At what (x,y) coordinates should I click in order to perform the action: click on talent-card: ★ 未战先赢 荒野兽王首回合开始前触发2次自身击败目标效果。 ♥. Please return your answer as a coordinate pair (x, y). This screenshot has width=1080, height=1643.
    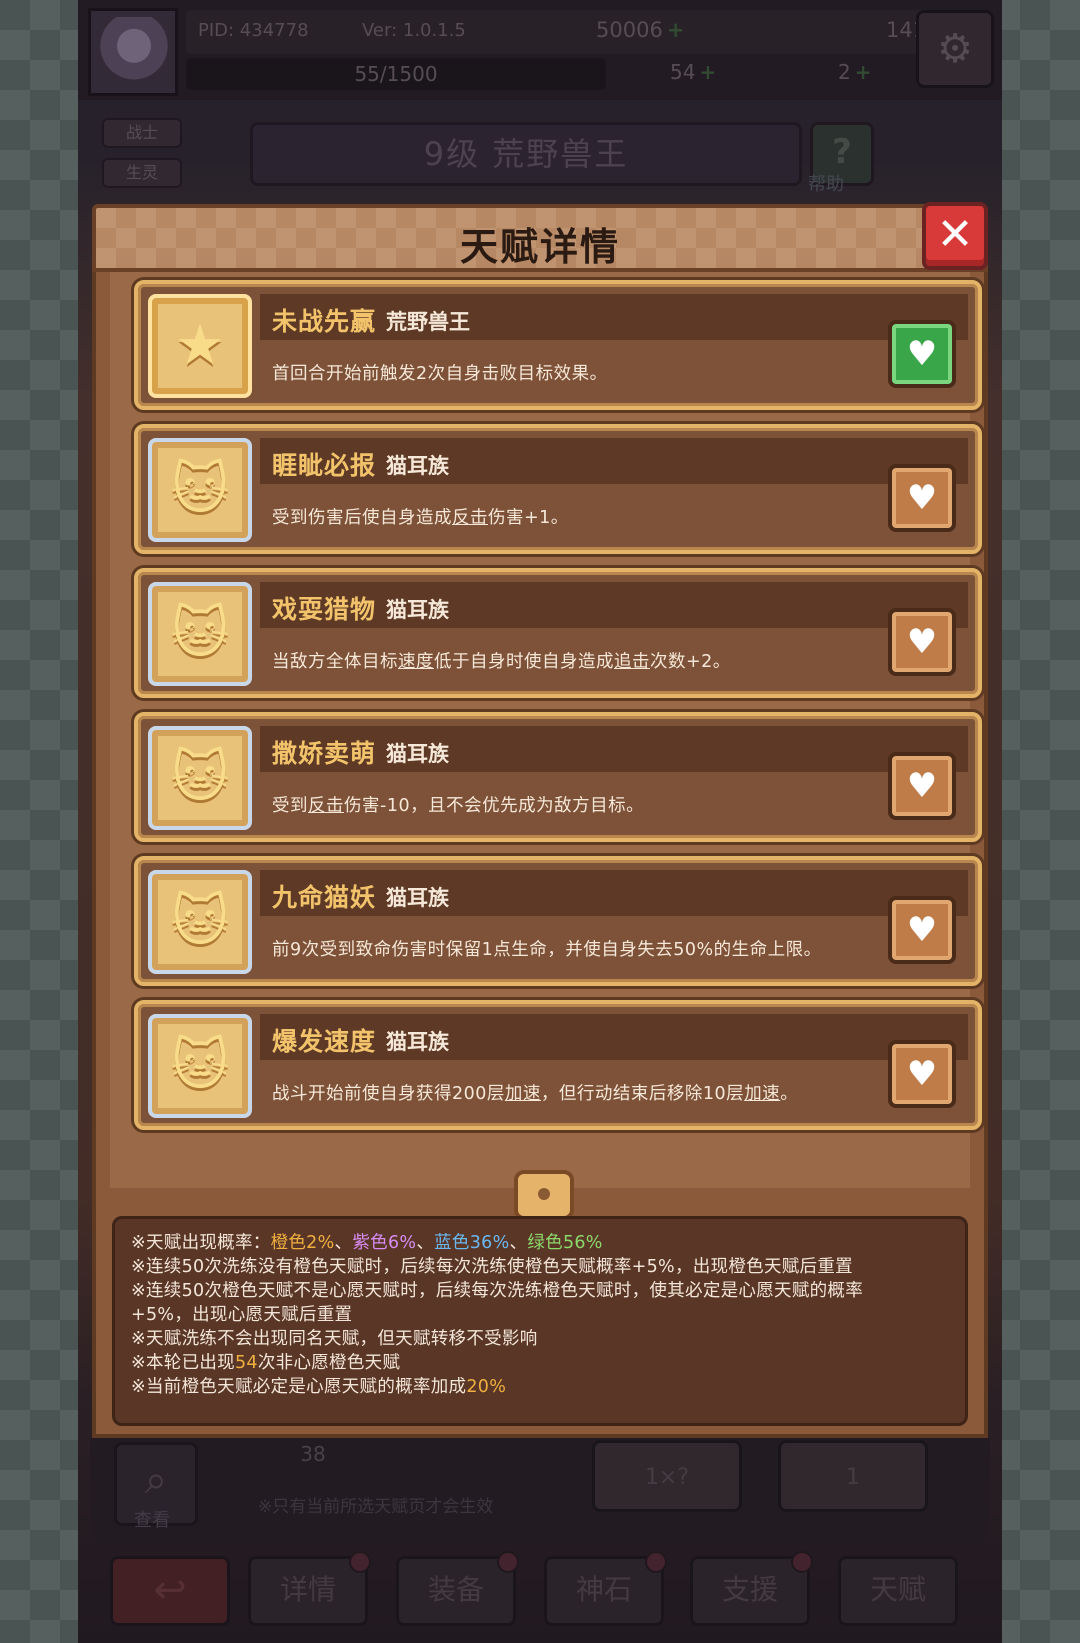
    Looking at the image, I should click on (558, 345).